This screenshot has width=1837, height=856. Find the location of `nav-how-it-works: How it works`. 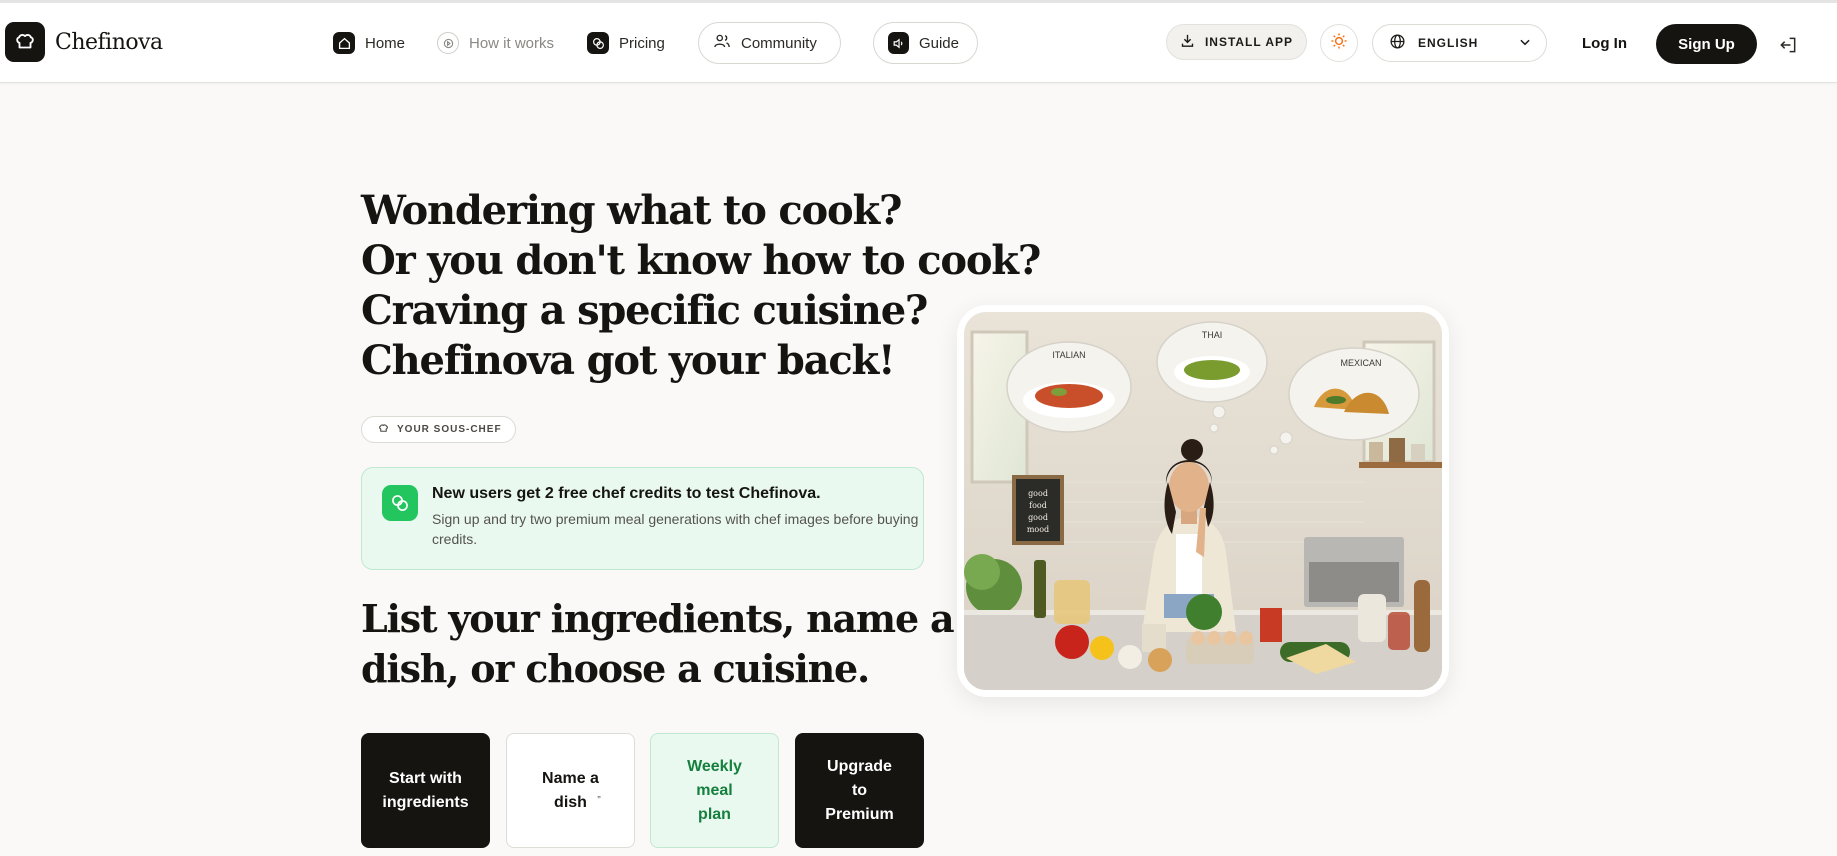

nav-how-it-works: How it works is located at coordinates (495, 43).